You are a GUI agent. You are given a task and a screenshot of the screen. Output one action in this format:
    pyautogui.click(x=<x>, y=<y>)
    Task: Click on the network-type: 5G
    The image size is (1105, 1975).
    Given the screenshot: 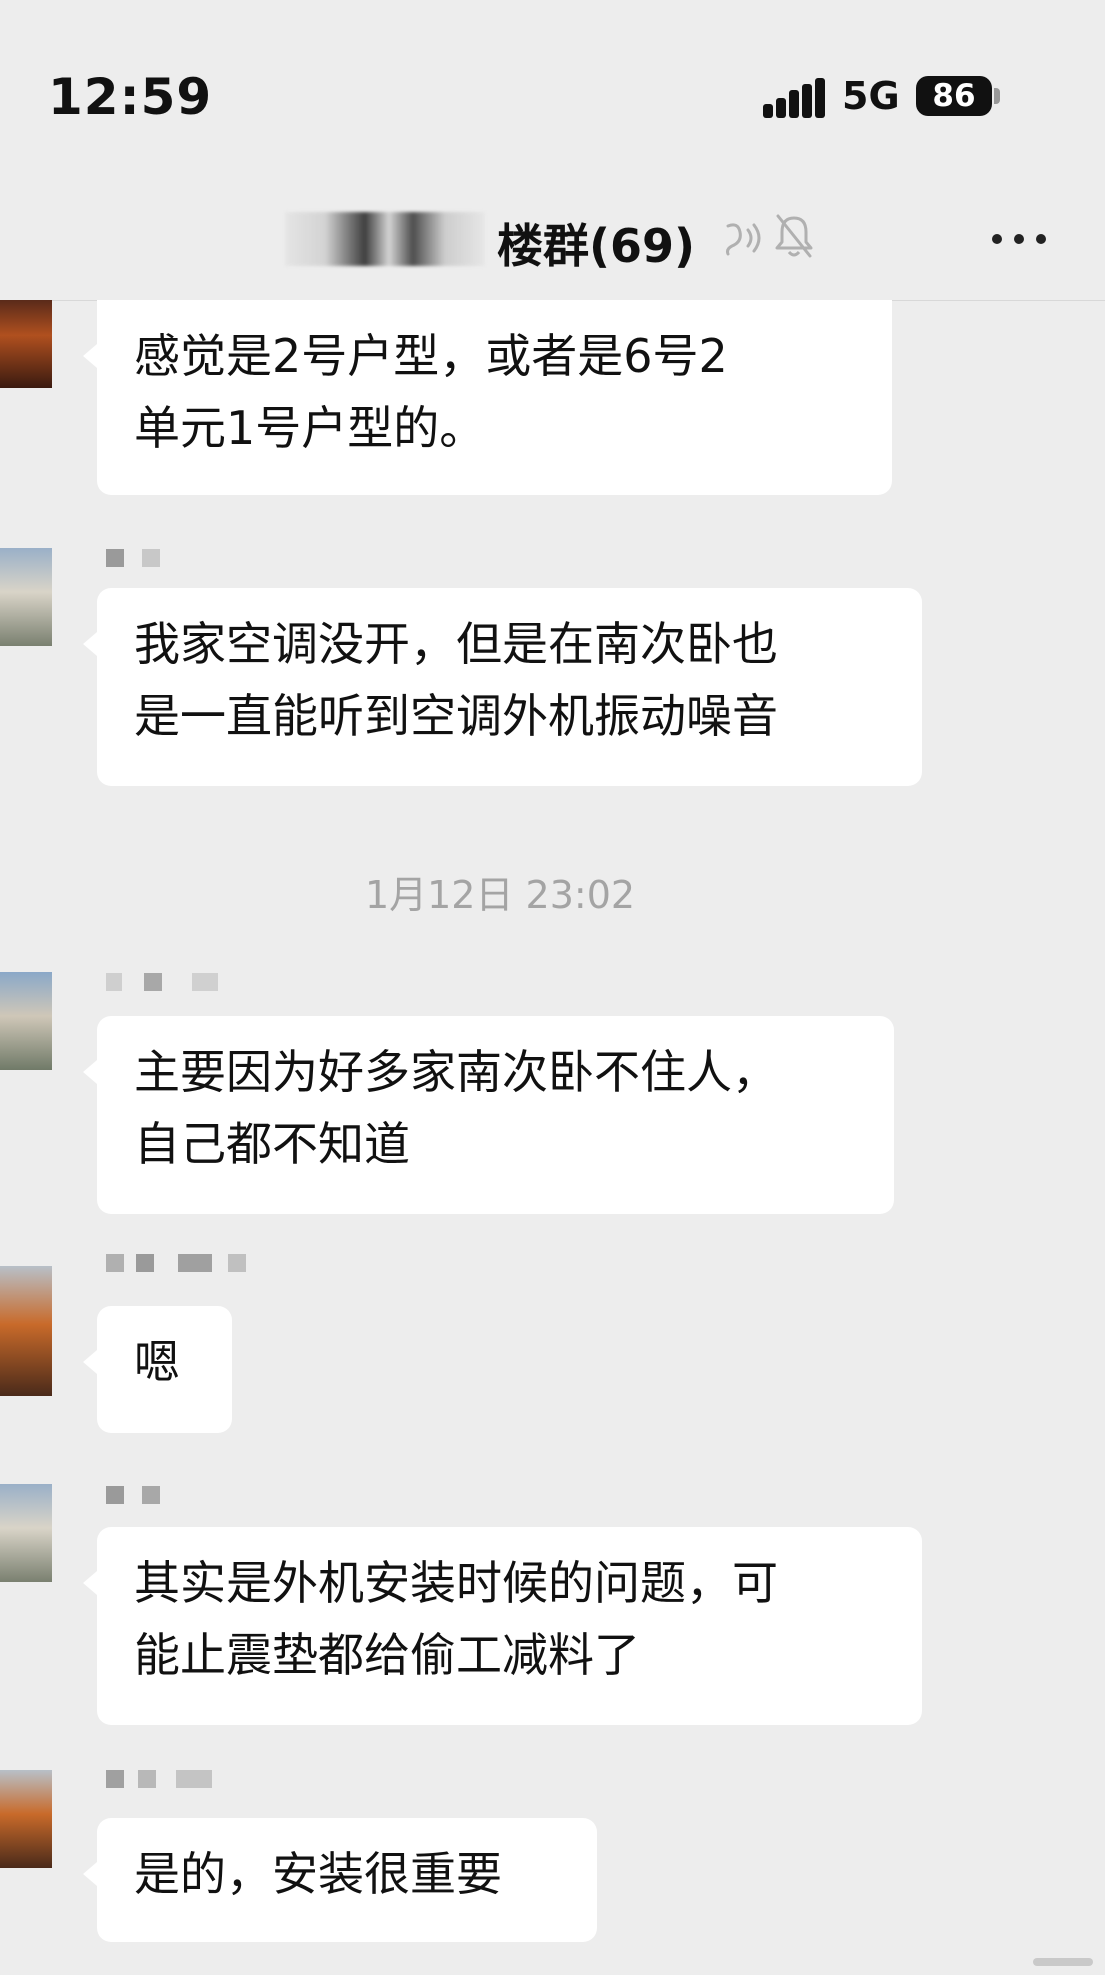 What is the action you would take?
    pyautogui.click(x=871, y=96)
    